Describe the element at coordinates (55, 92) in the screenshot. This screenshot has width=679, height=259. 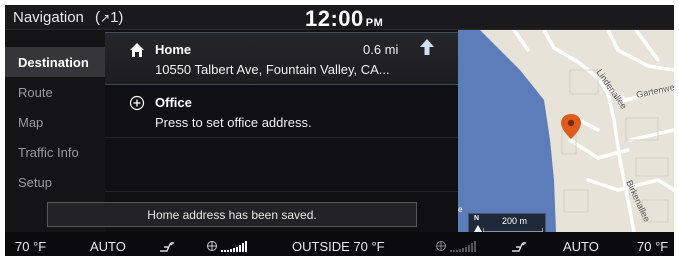
I see `sidebar-item-route: Route` at that location.